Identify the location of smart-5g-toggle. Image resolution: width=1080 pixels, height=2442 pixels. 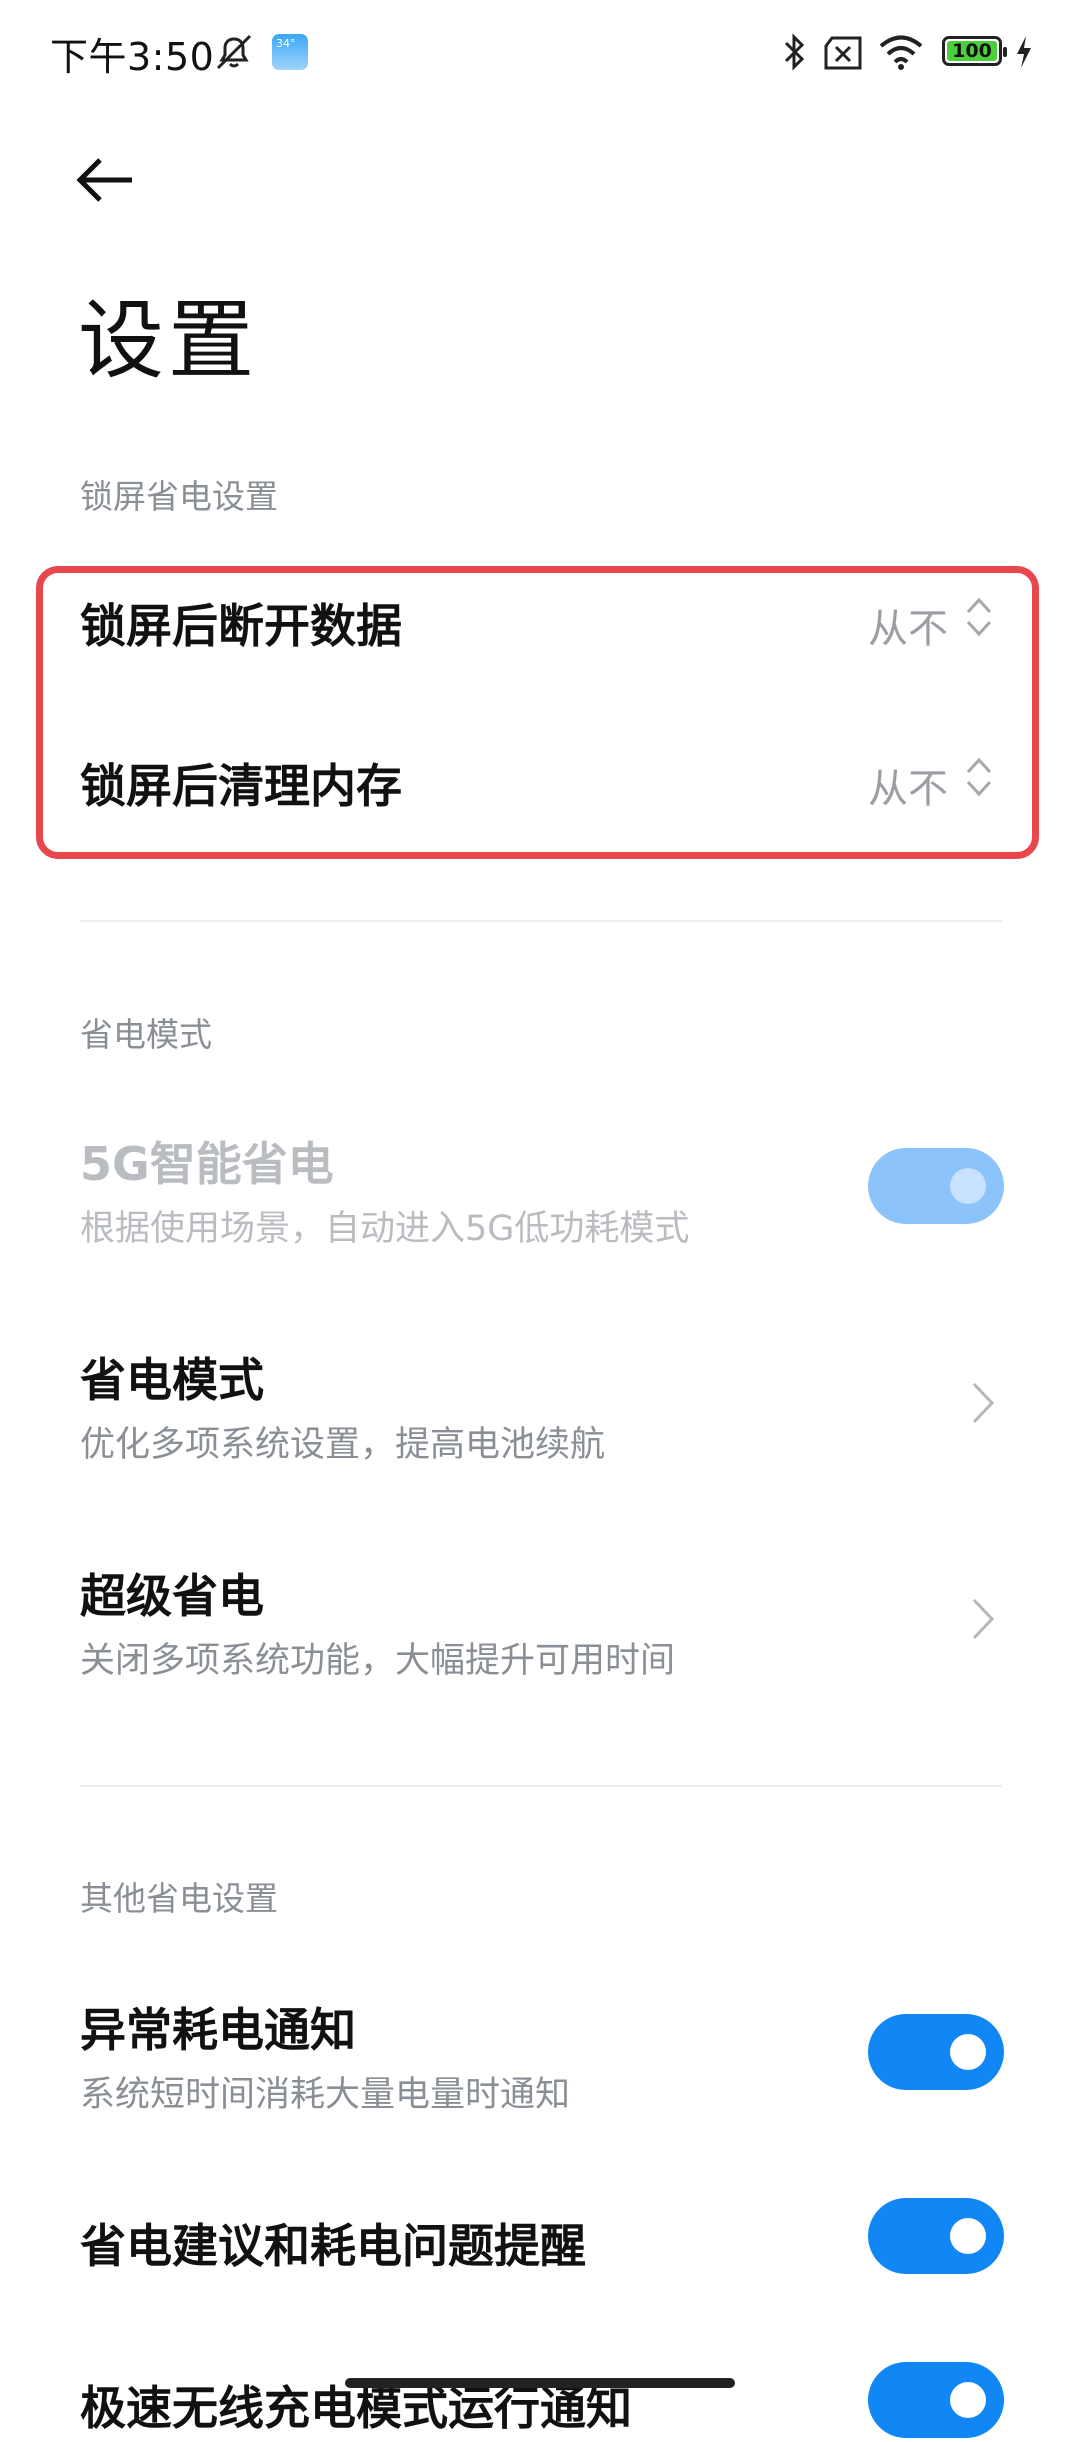
(936, 1186).